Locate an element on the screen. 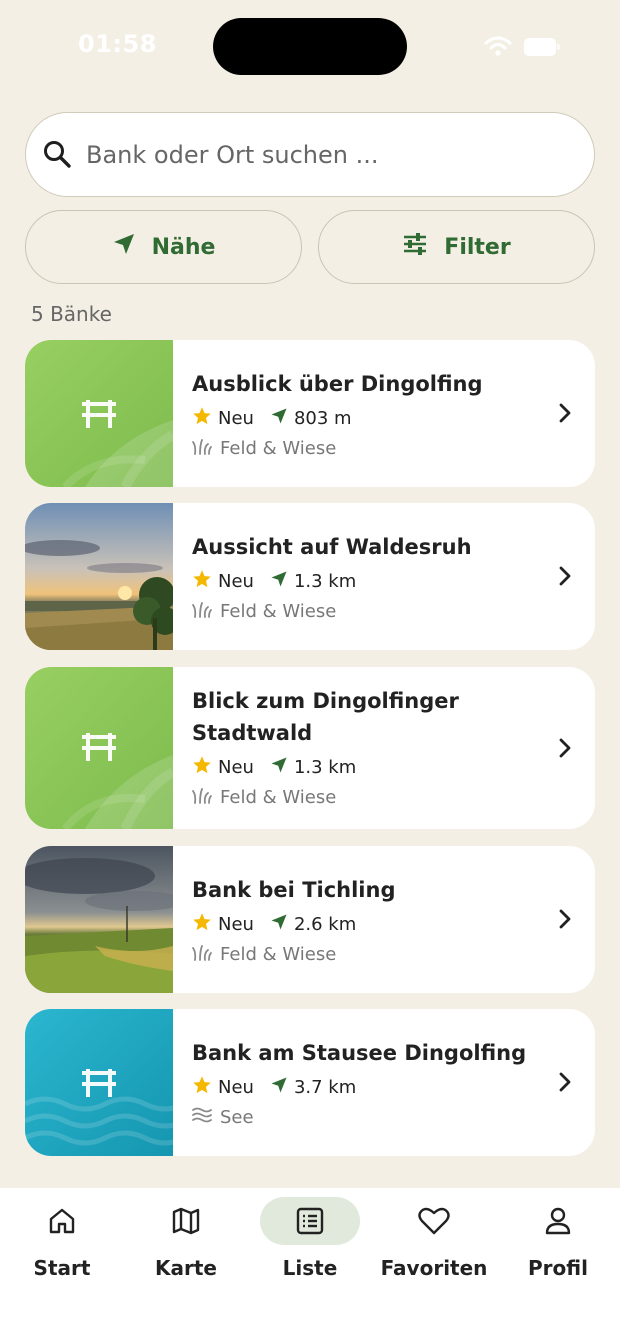 The height and width of the screenshot is (1342, 620). person-icon is located at coordinates (558, 1223).